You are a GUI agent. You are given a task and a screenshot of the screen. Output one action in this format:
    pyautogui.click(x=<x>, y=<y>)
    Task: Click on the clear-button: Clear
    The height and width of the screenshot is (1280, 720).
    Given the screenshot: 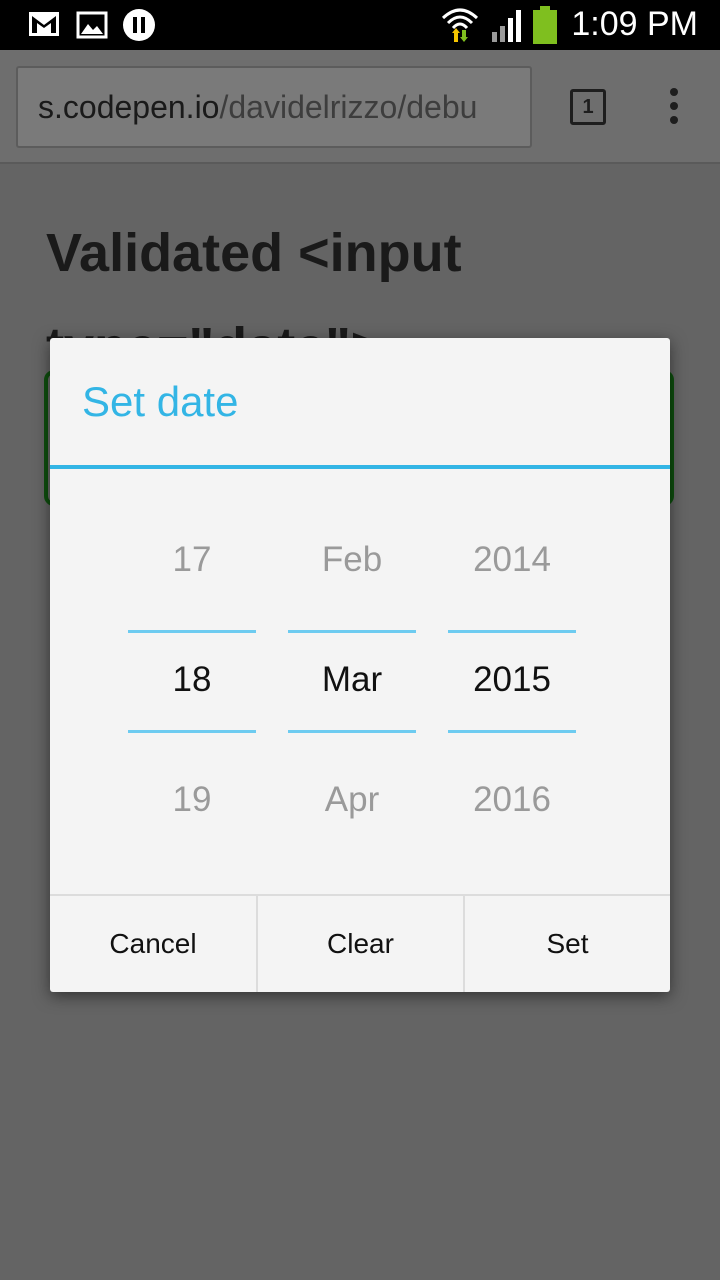 What is the action you would take?
    pyautogui.click(x=359, y=944)
    